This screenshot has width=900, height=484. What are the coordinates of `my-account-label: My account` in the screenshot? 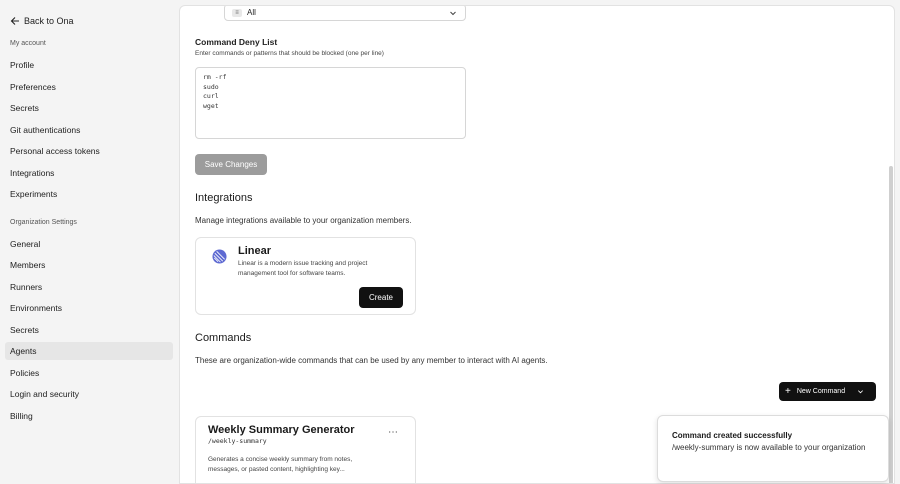 It's located at (28, 43).